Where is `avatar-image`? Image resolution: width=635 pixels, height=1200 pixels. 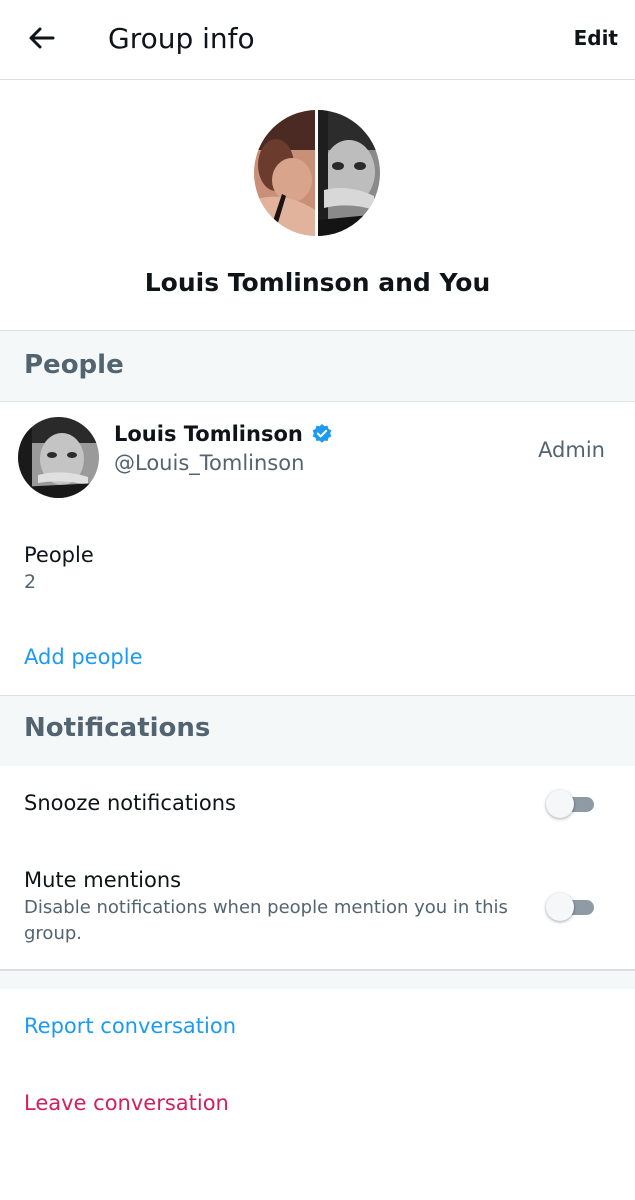 avatar-image is located at coordinates (58, 457).